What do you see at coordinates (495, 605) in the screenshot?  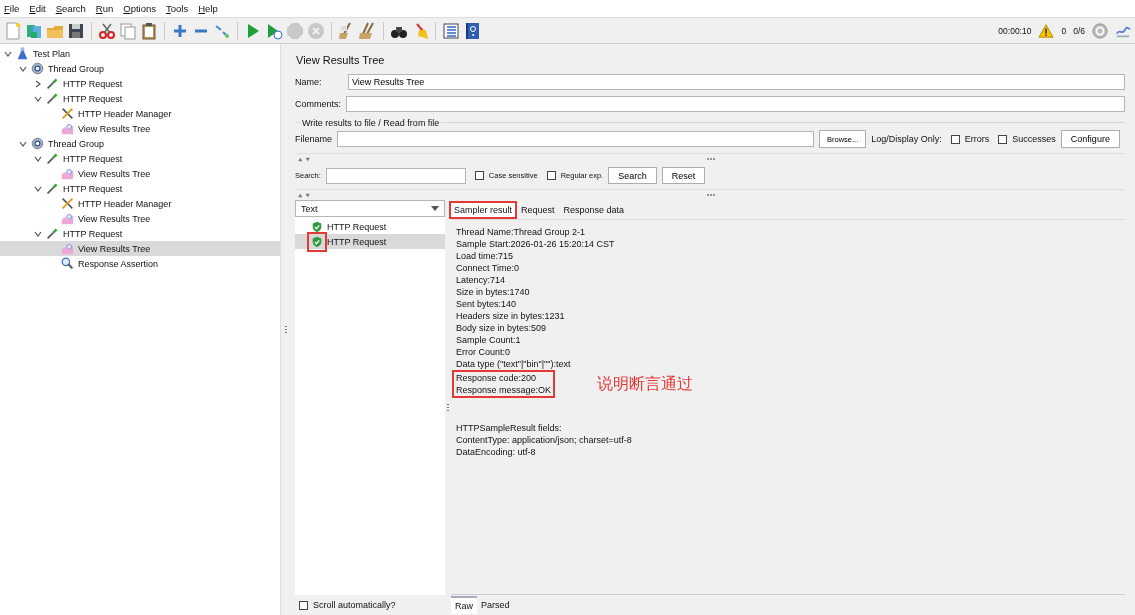 I see `tab: Parsed` at bounding box center [495, 605].